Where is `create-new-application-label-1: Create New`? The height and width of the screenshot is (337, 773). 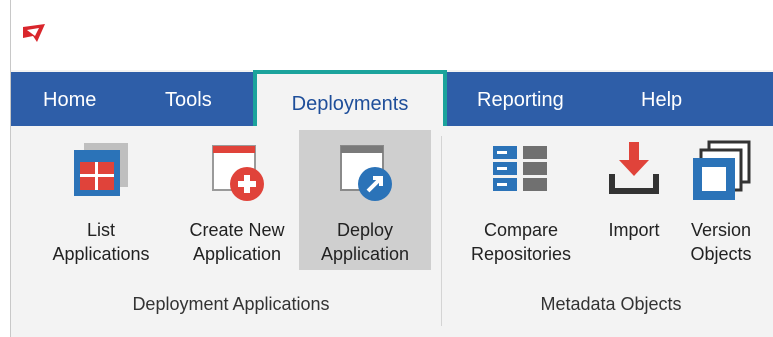 create-new-application-label-1: Create New is located at coordinates (237, 230).